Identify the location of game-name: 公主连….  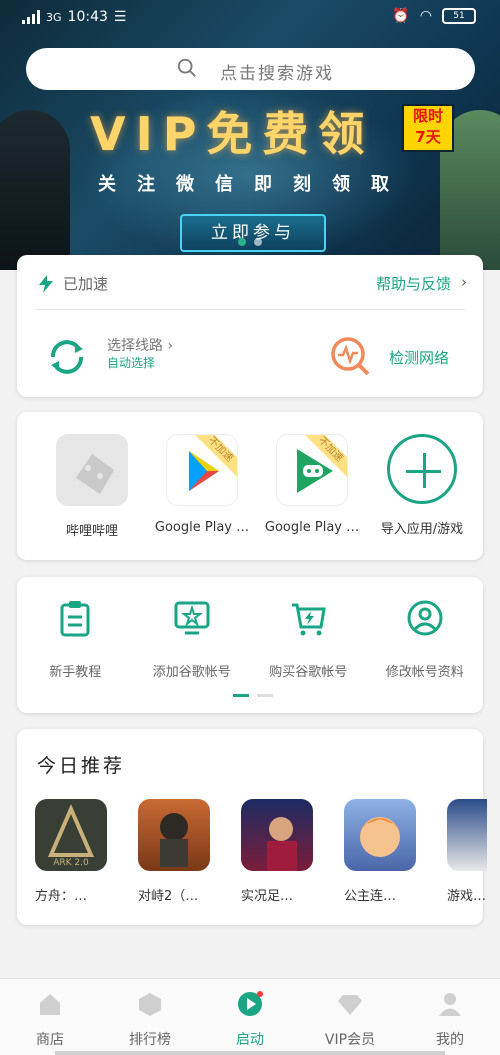
(370, 896).